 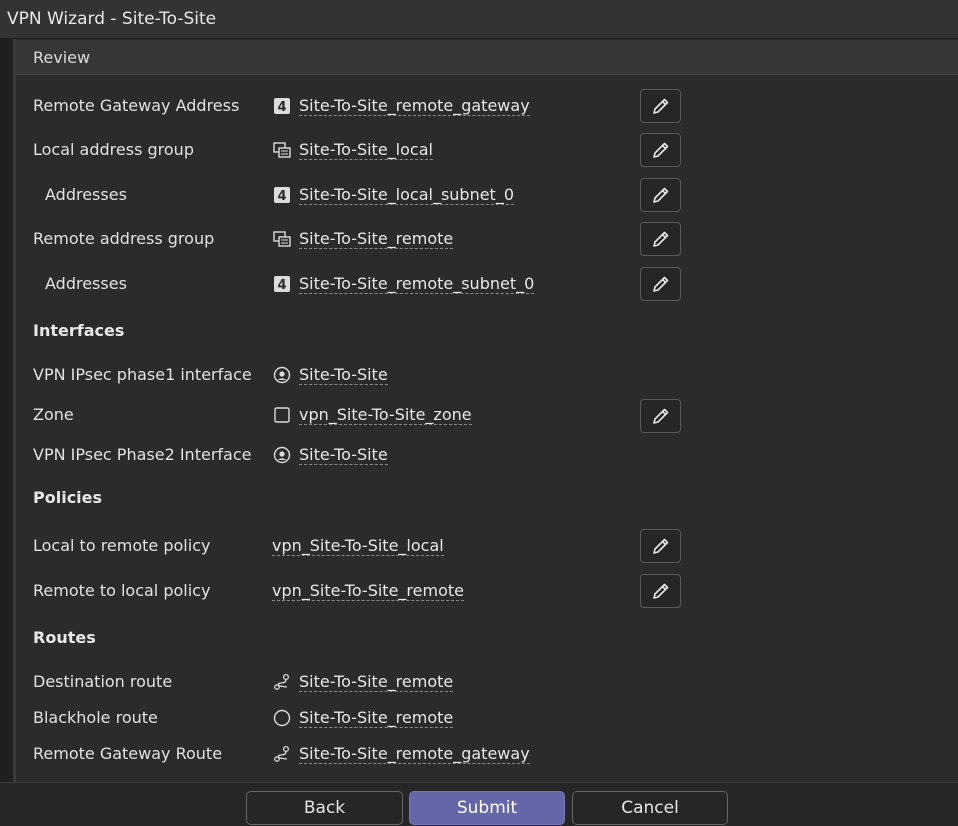 What do you see at coordinates (376, 682) in the screenshot?
I see `destination-route-value: Site-To-Site_remote` at bounding box center [376, 682].